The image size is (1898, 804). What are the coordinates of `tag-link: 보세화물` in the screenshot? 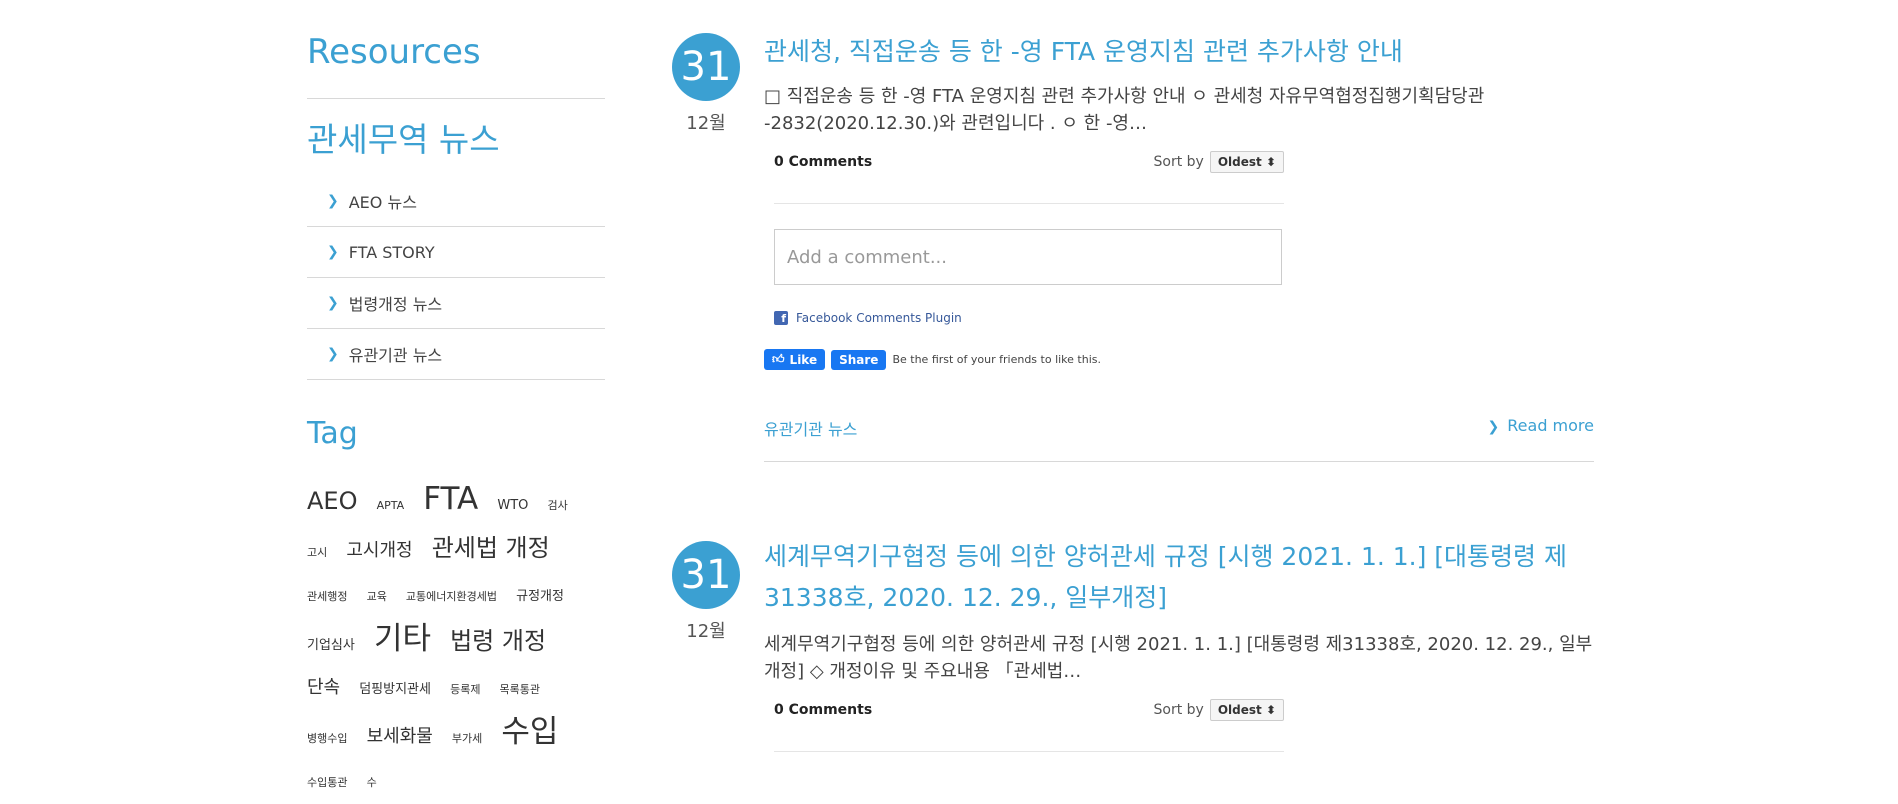 It's located at (400, 736).